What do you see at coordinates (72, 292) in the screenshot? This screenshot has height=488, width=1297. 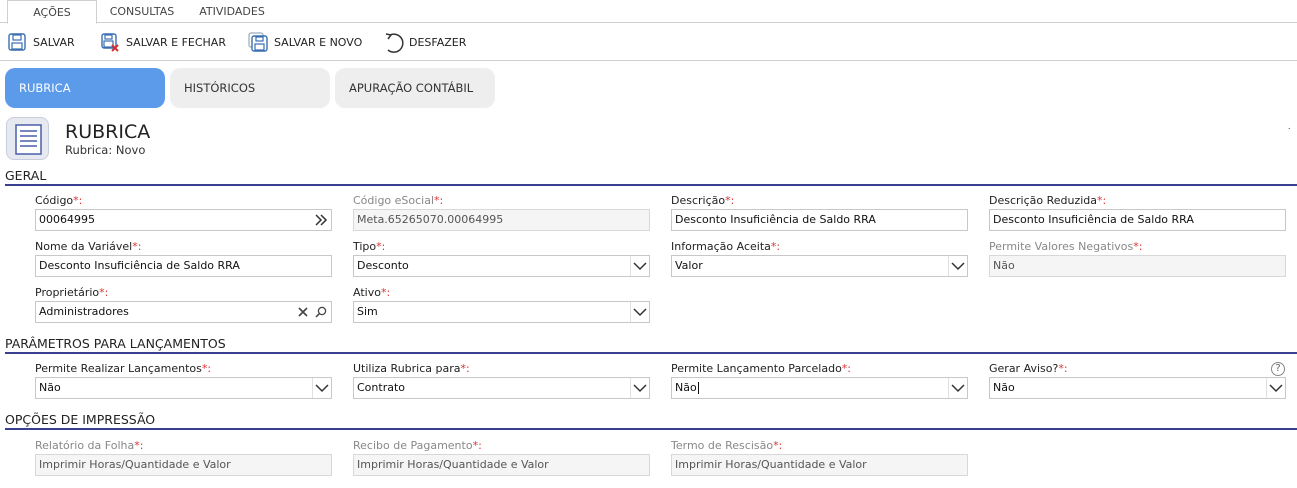 I see `field-label: Proprietário*:` at bounding box center [72, 292].